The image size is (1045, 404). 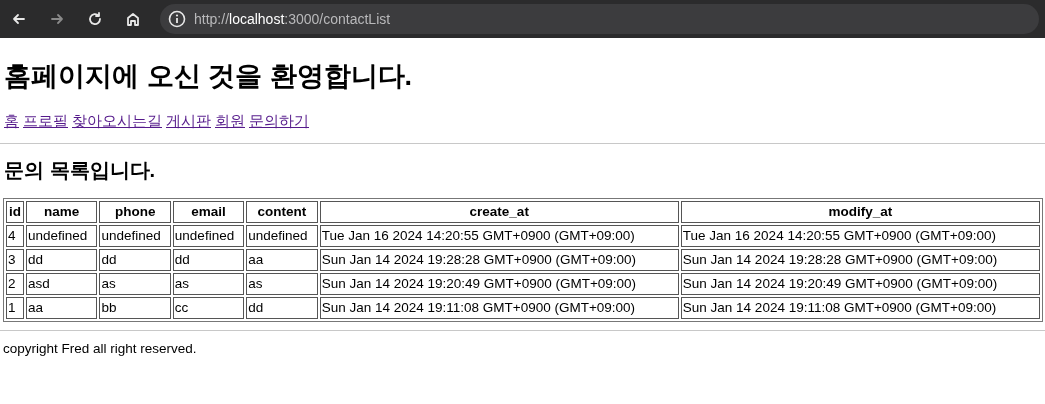 What do you see at coordinates (11, 121) in the screenshot?
I see `nav-link: 홈` at bounding box center [11, 121].